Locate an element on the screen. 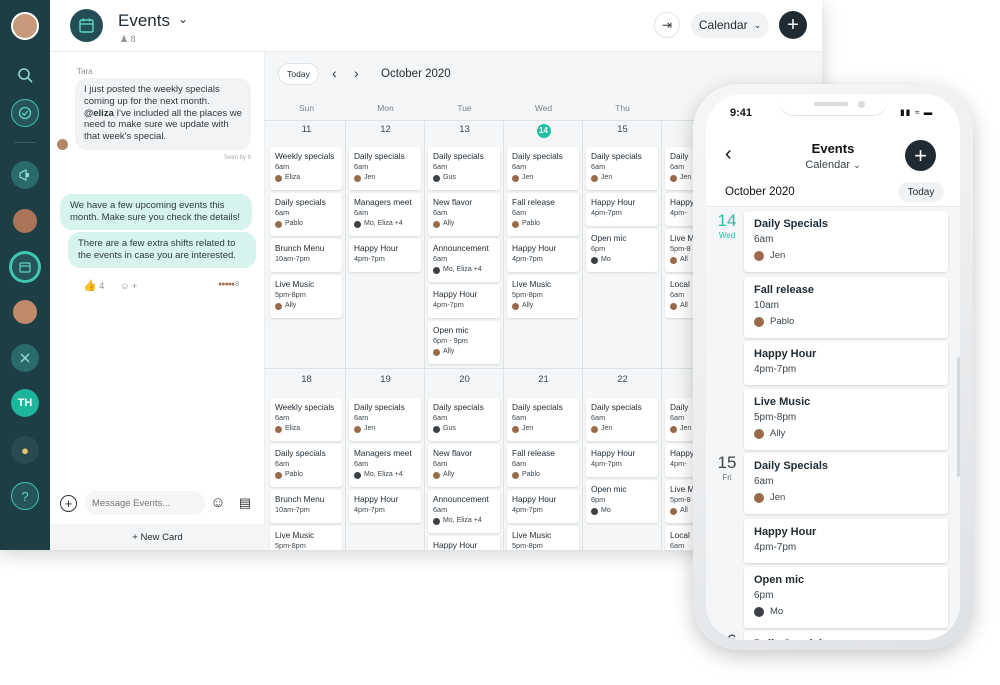 The width and height of the screenshot is (1000, 685). attach-plus-icon: + is located at coordinates (68, 503).